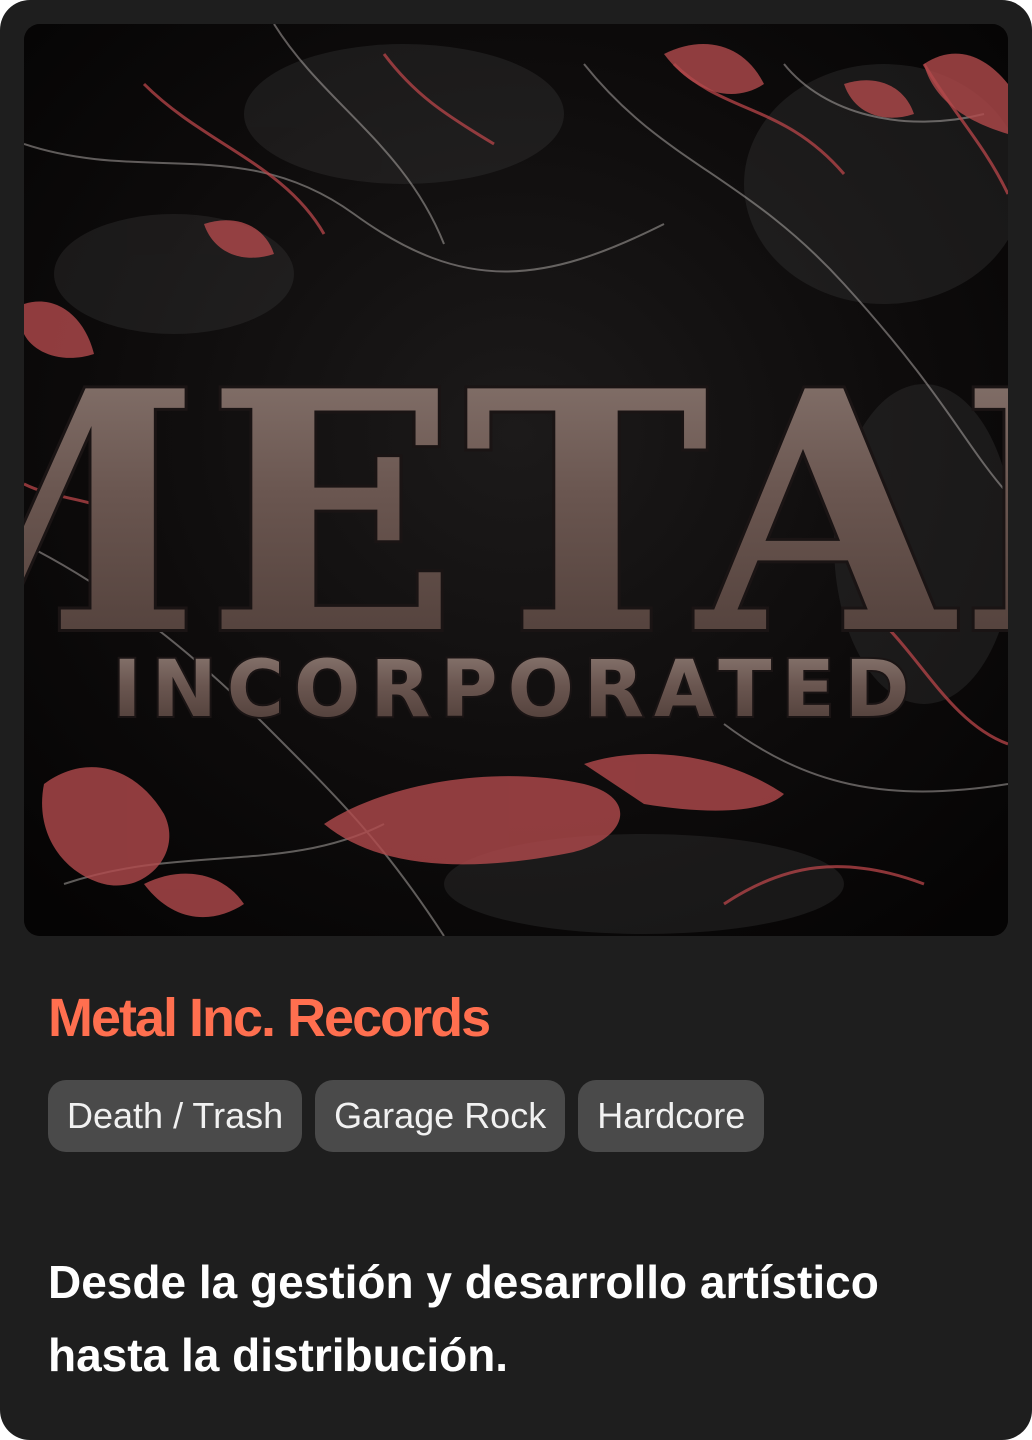 The image size is (1032, 1440). I want to click on label-title: Metal Inc. Records, so click(269, 1018).